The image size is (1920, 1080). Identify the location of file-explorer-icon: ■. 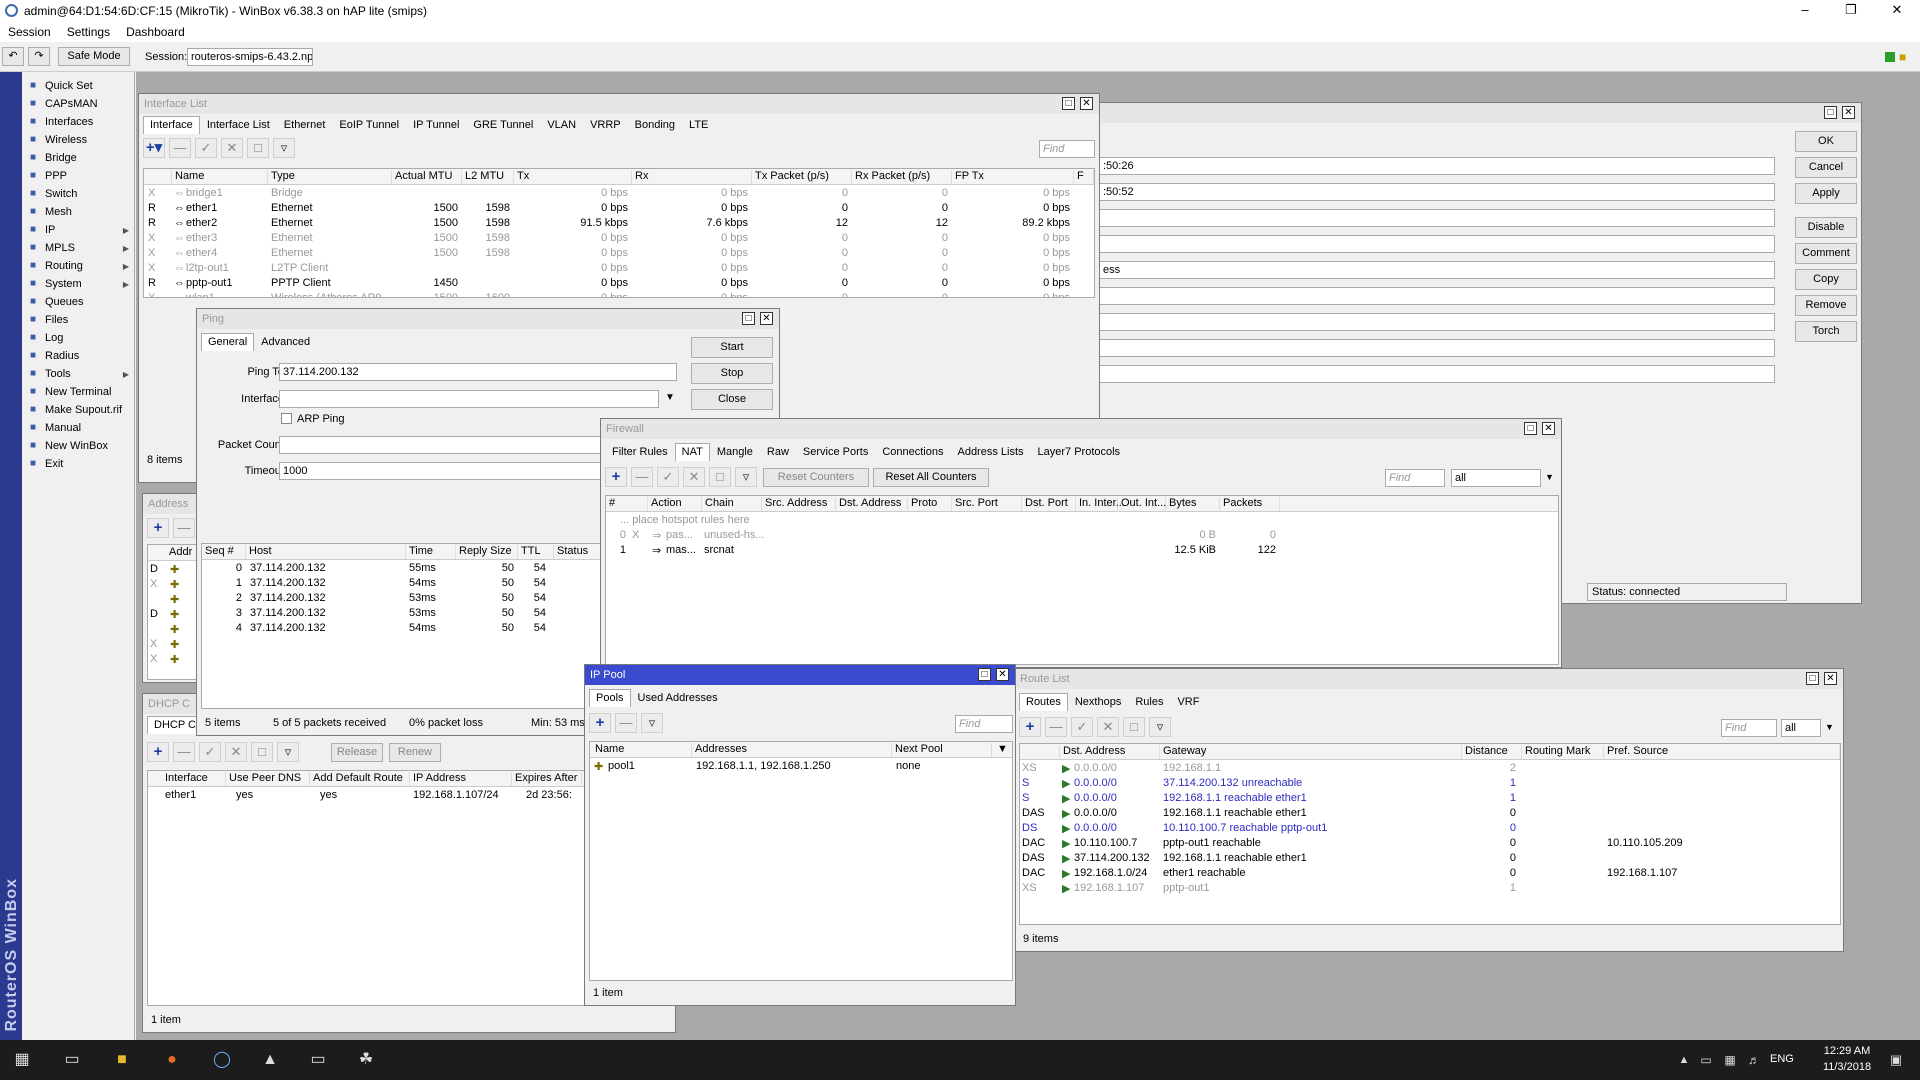
(122, 1060).